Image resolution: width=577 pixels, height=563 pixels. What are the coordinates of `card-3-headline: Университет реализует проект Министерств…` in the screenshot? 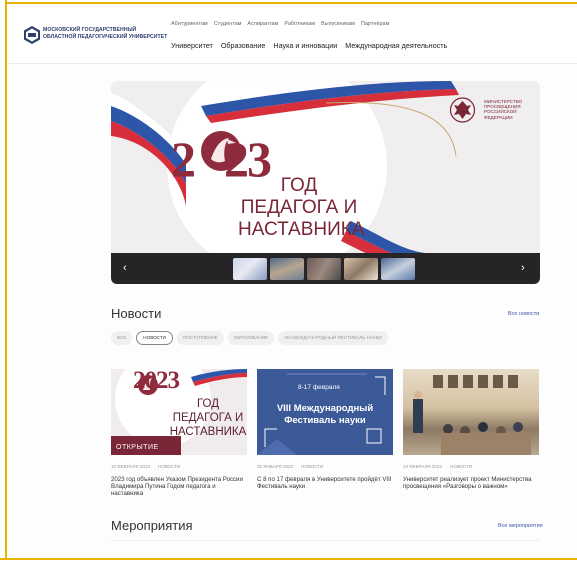 It's located at (472, 483).